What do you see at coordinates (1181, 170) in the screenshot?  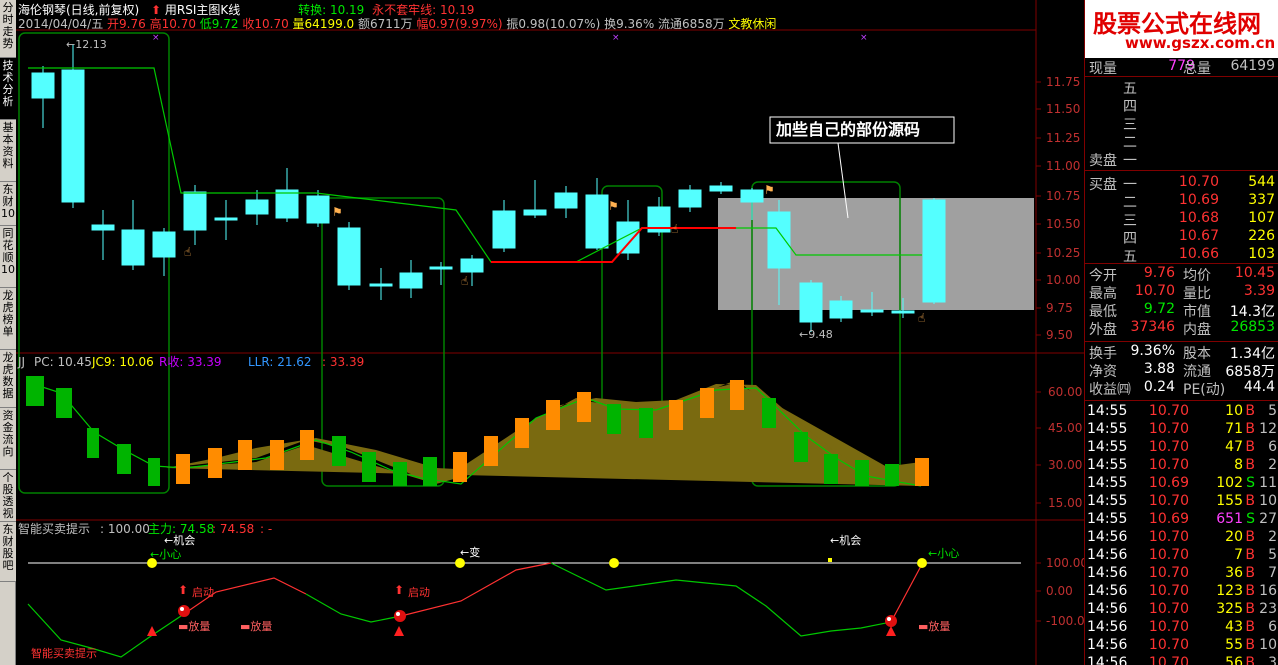 I see `separator` at bounding box center [1181, 170].